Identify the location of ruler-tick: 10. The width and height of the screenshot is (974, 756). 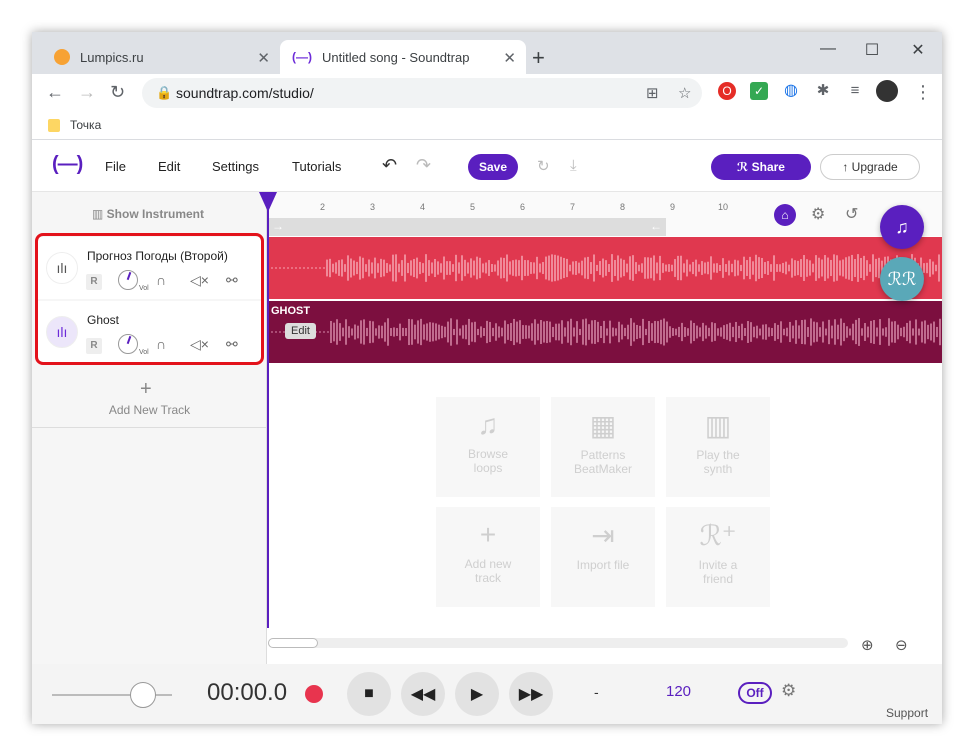
(723, 207).